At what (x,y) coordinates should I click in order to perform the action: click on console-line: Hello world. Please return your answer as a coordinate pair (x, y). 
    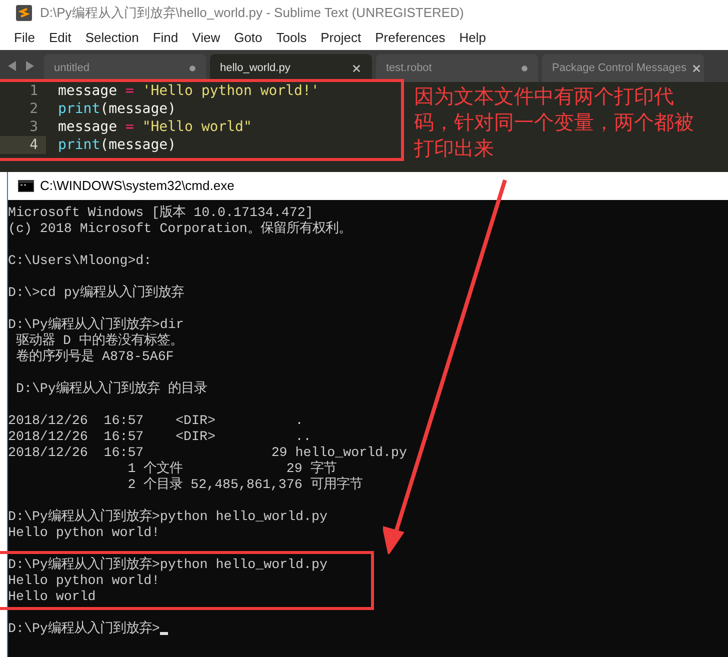
    Looking at the image, I should click on (52, 597).